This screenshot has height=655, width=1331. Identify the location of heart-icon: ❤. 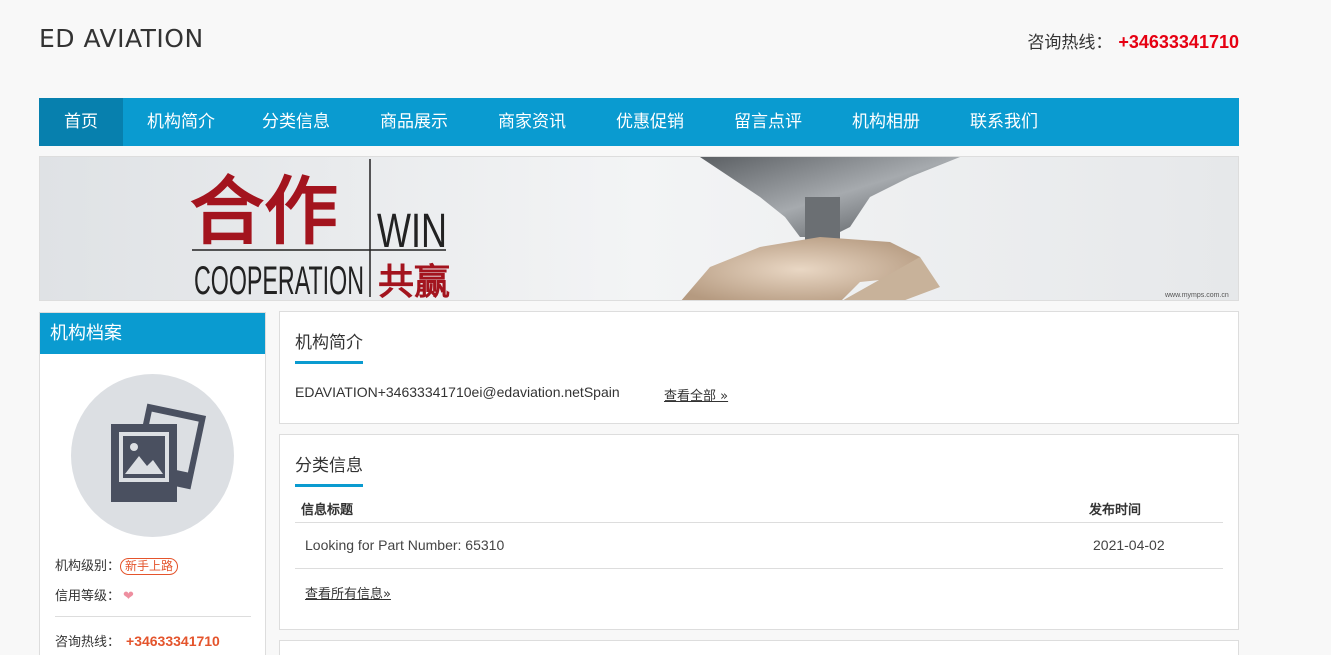
(128, 596).